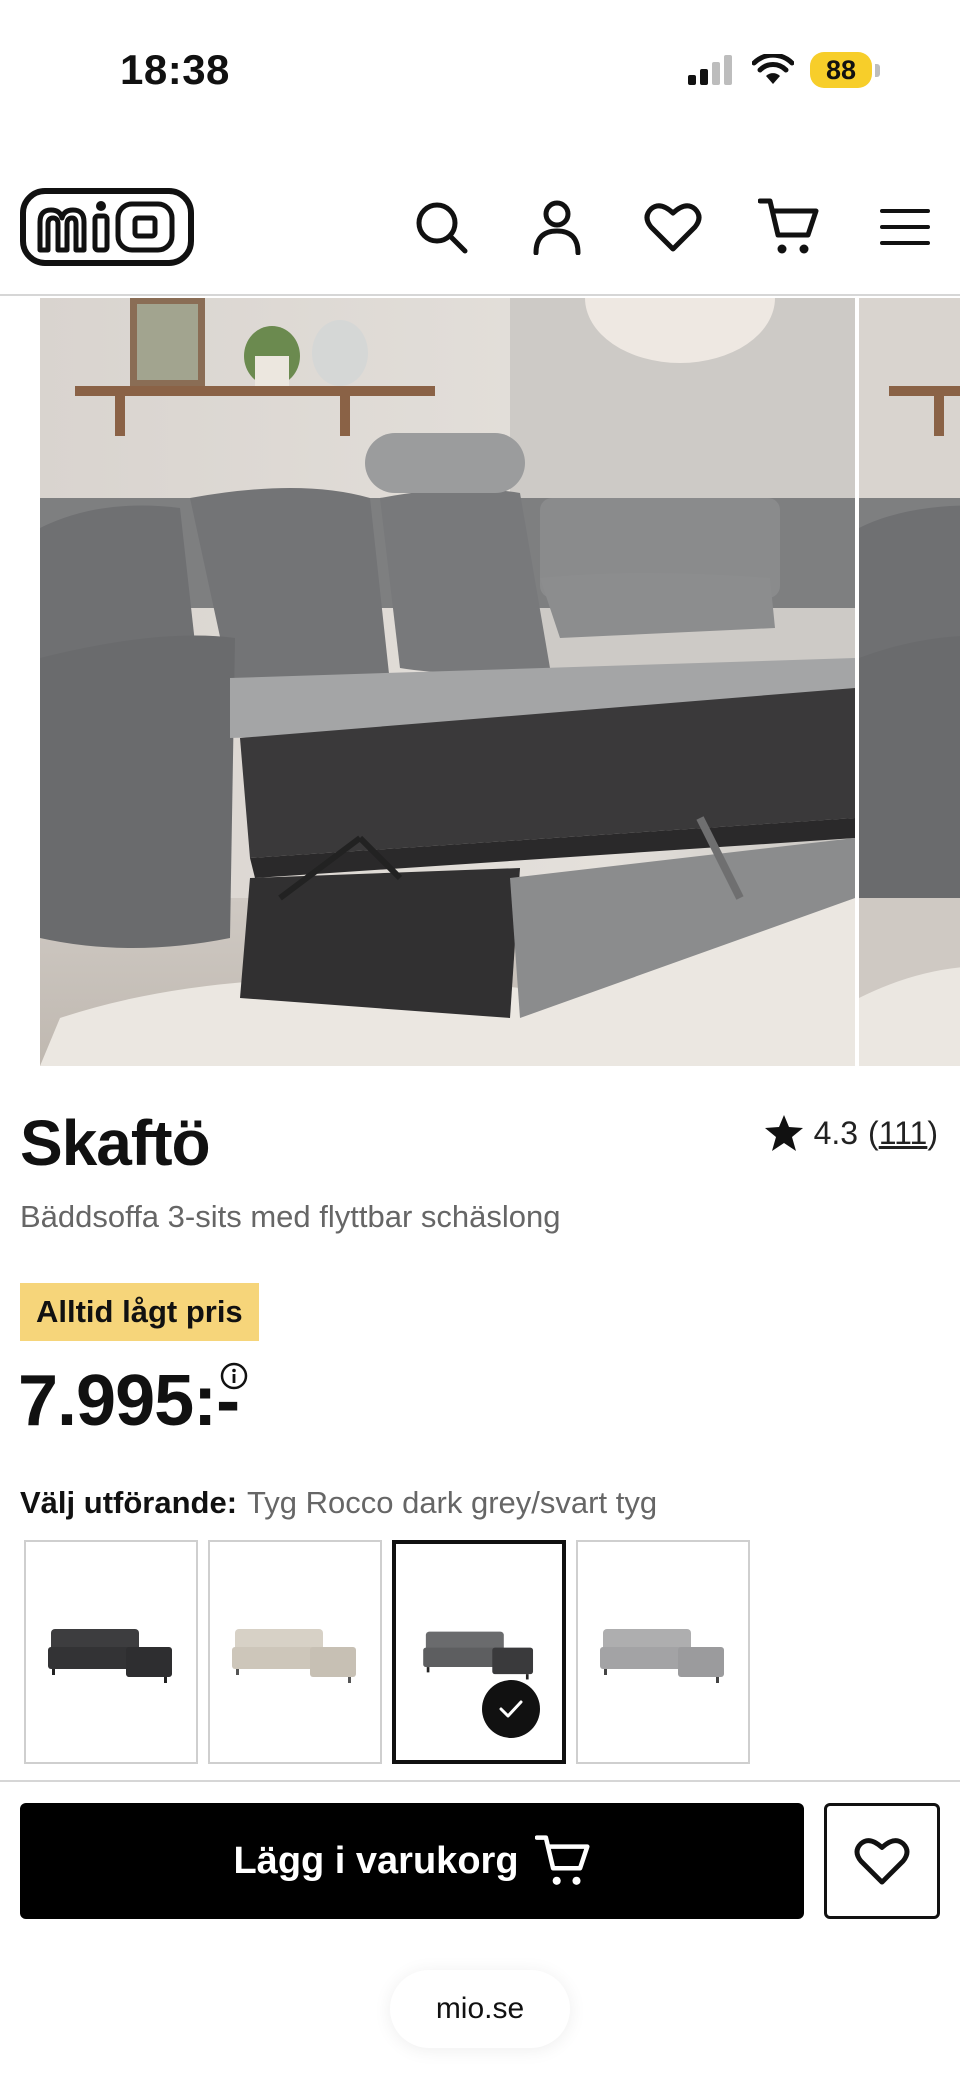  I want to click on rating-open-paren: (, so click(873, 1132).